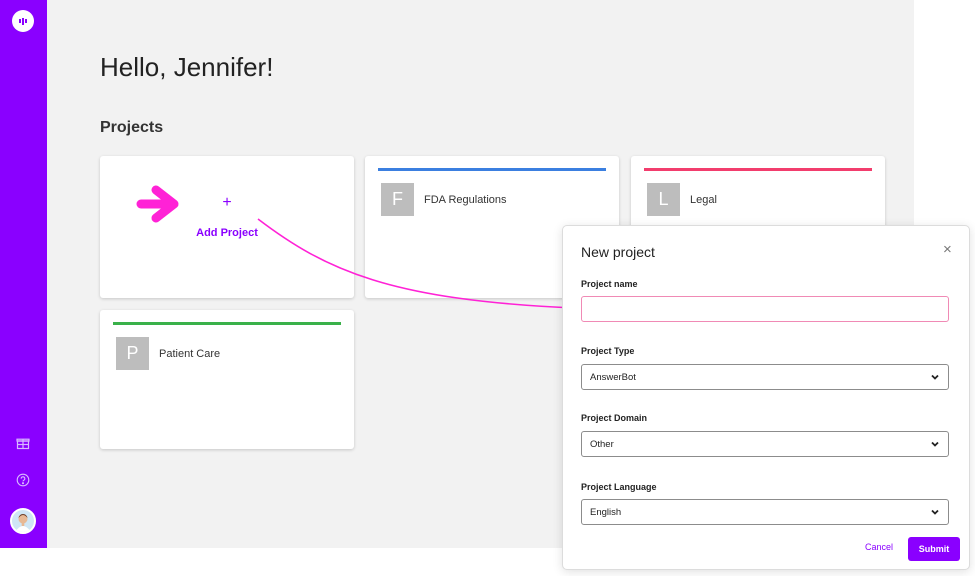  Describe the element at coordinates (608, 351) in the screenshot. I see `project-type-label: Project Type` at that location.